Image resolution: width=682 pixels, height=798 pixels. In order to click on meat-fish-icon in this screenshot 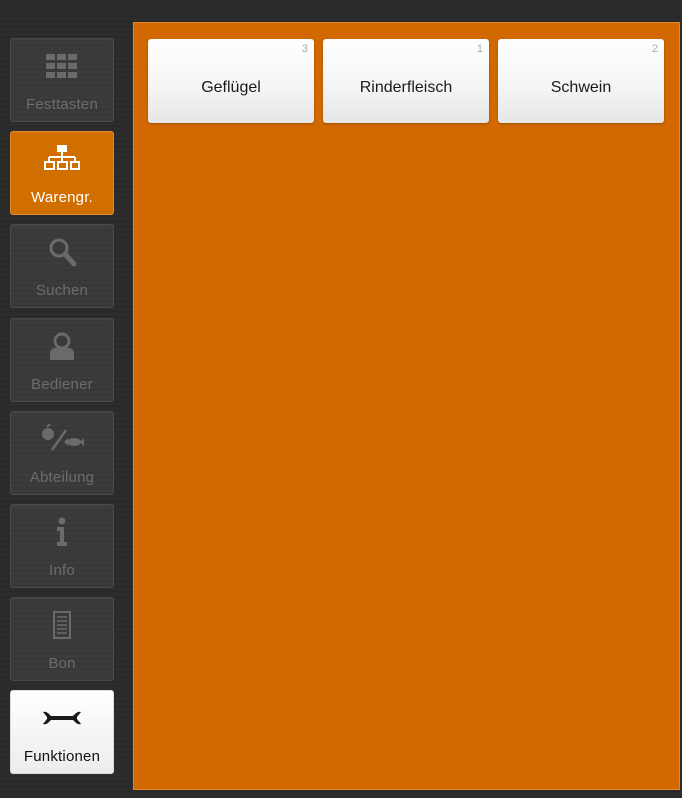, I will do `click(62, 439)`.